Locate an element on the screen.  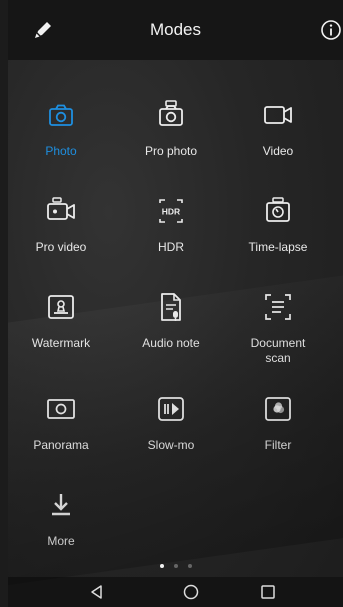
mode-camera: Photo is located at coordinates (62, 128).